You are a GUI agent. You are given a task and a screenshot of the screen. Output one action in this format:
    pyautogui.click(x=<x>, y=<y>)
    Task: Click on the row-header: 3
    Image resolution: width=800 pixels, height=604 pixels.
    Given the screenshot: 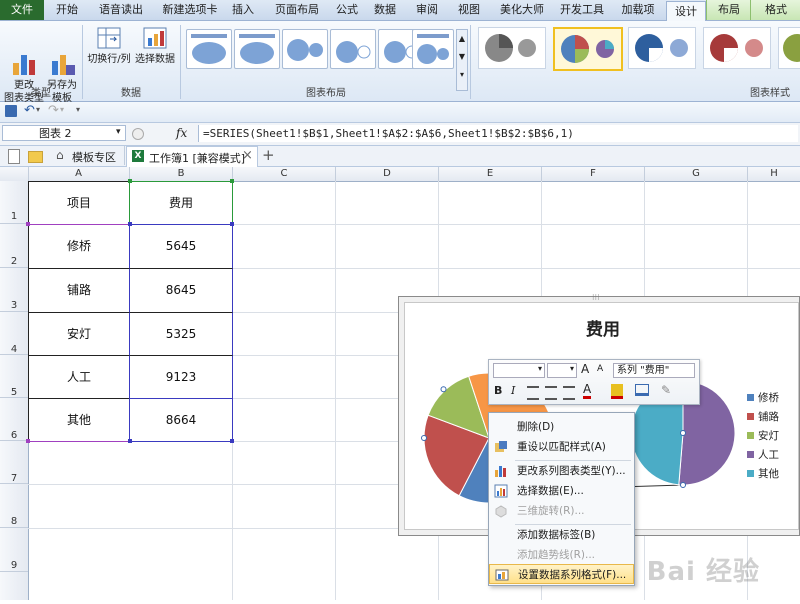 What is the action you would take?
    pyautogui.click(x=14, y=290)
    